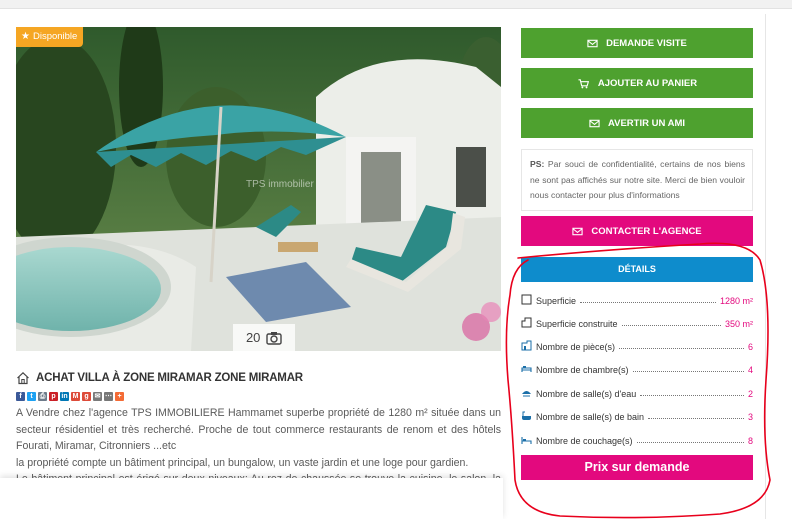 The width and height of the screenshot is (792, 519). What do you see at coordinates (526, 415) in the screenshot?
I see `bath-icon` at bounding box center [526, 415].